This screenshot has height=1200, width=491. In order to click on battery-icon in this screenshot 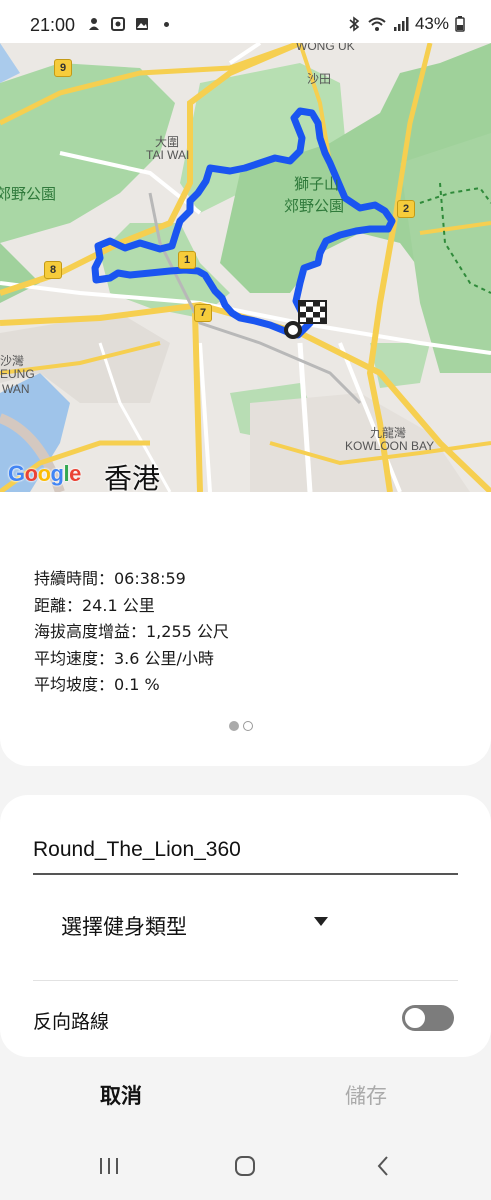, I will do `click(460, 24)`.